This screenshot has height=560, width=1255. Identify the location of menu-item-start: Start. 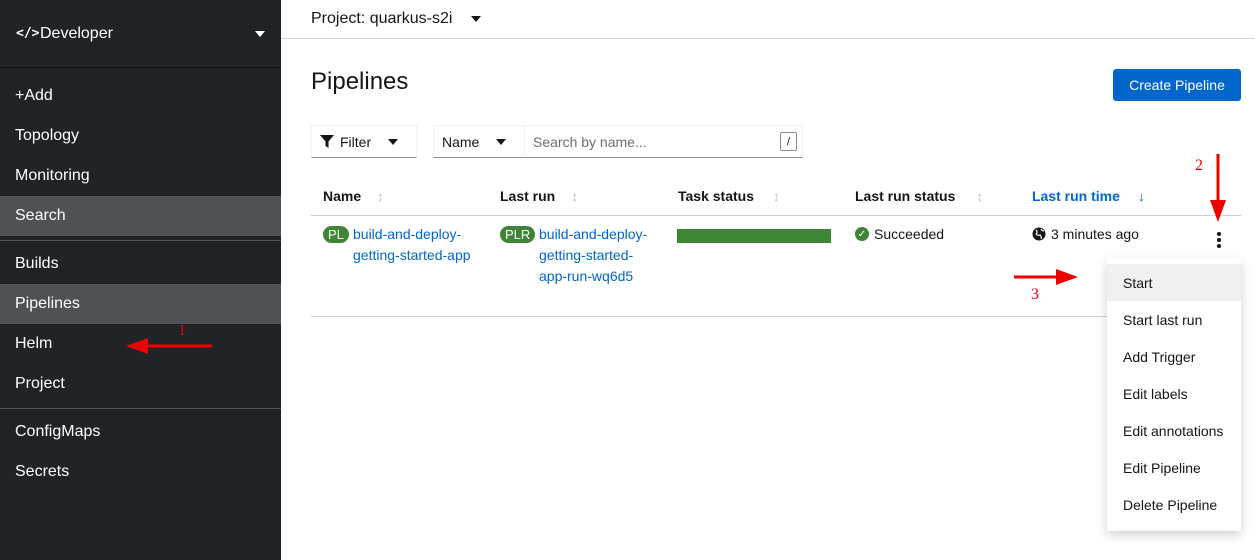
(1174, 282).